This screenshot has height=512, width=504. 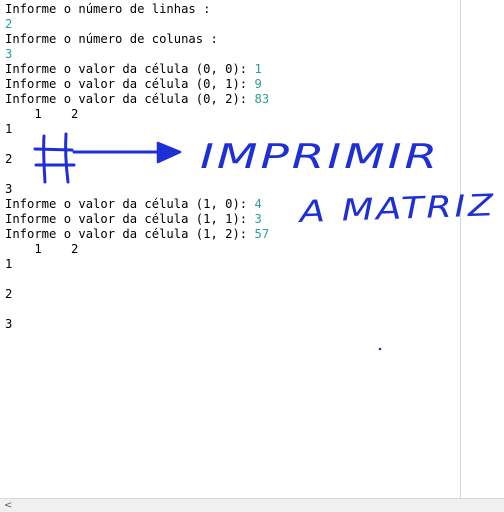 I want to click on ink-dot, so click(x=380, y=349).